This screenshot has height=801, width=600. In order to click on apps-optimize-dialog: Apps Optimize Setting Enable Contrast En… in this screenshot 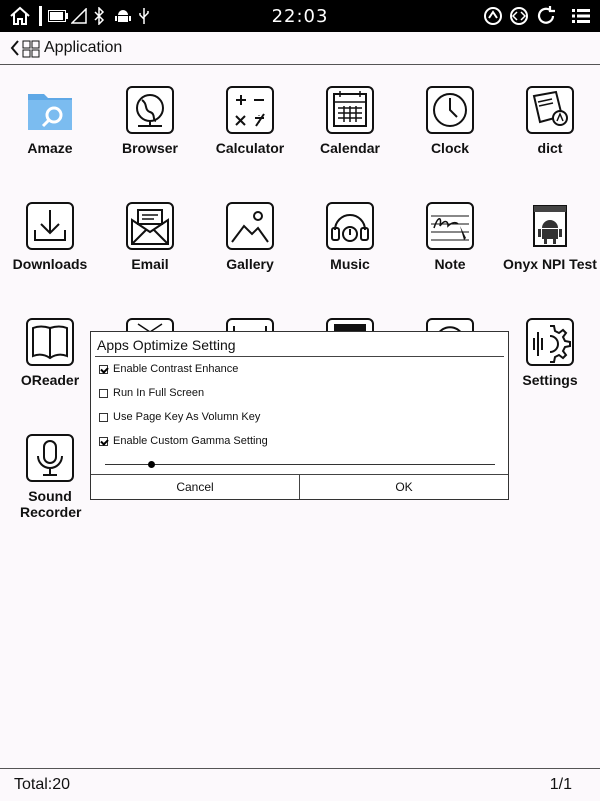, I will do `click(299, 415)`.